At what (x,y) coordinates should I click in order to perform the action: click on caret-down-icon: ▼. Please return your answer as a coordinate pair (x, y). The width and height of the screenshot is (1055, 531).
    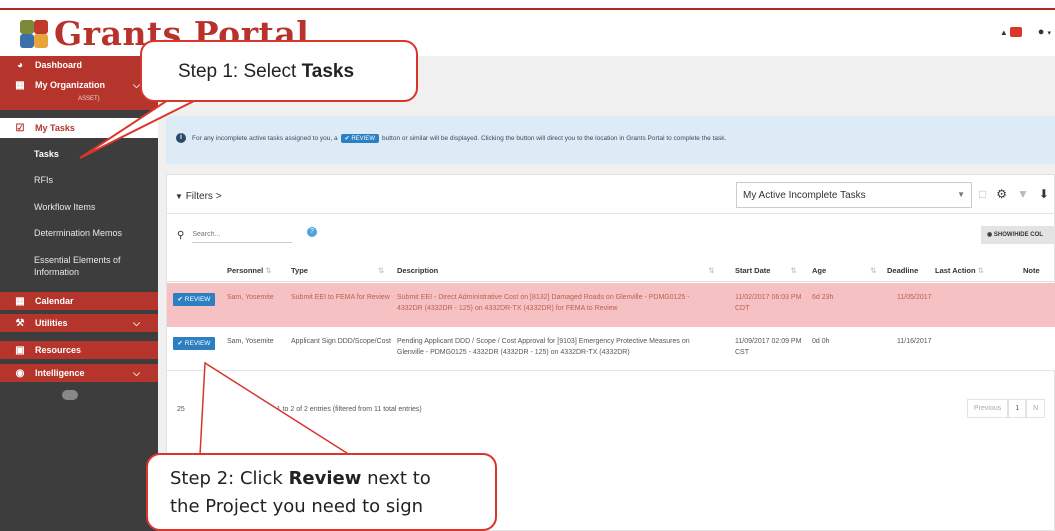
    Looking at the image, I should click on (961, 194).